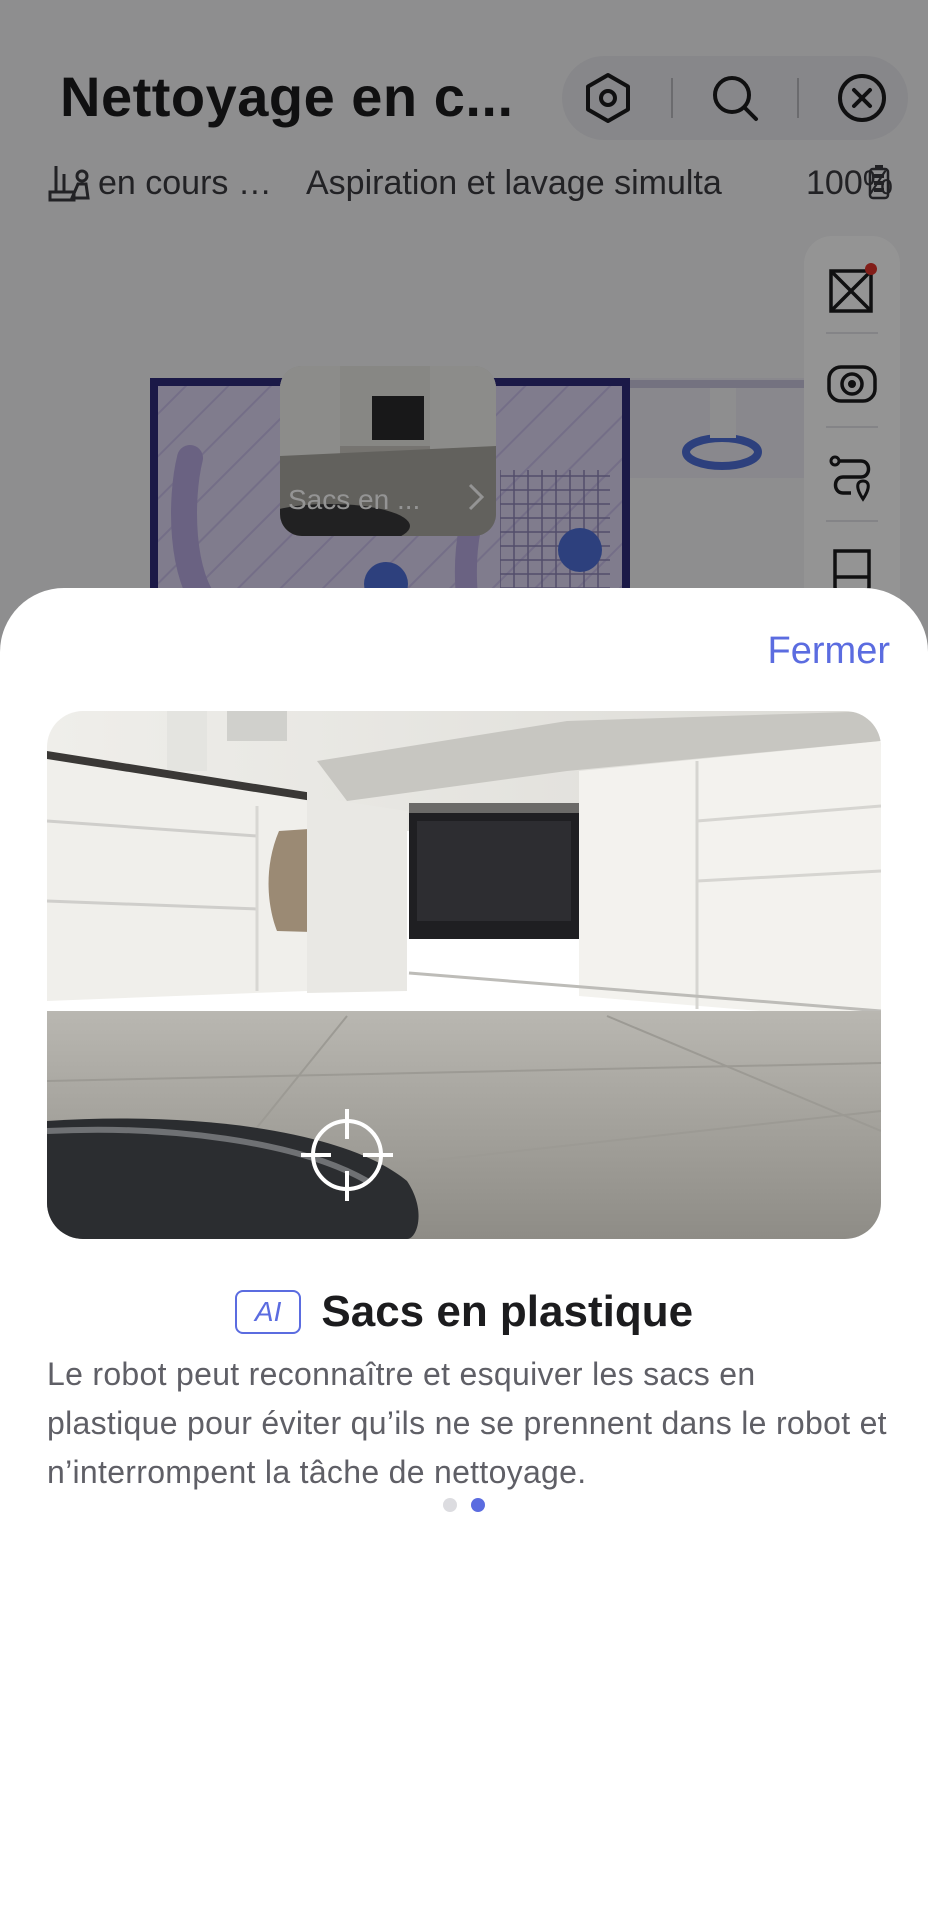  I want to click on pagination-dots, so click(464, 1505).